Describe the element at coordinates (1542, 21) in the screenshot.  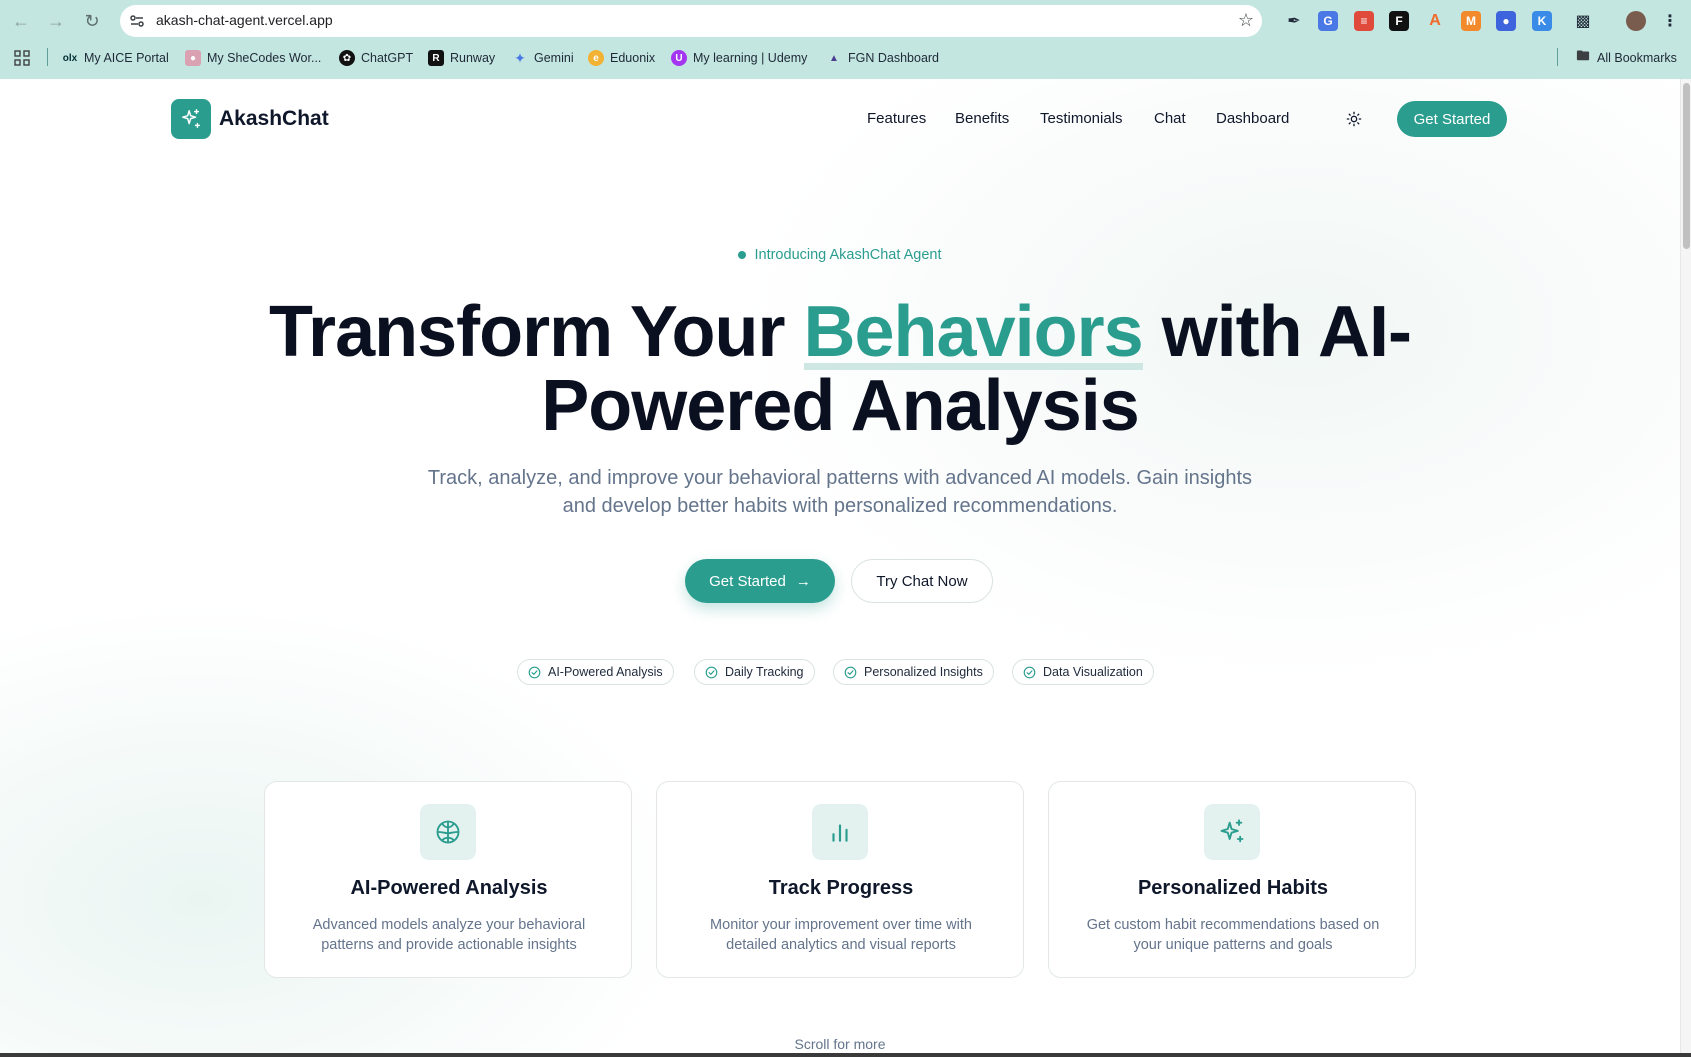
I see `k-extension-icon: K` at that location.